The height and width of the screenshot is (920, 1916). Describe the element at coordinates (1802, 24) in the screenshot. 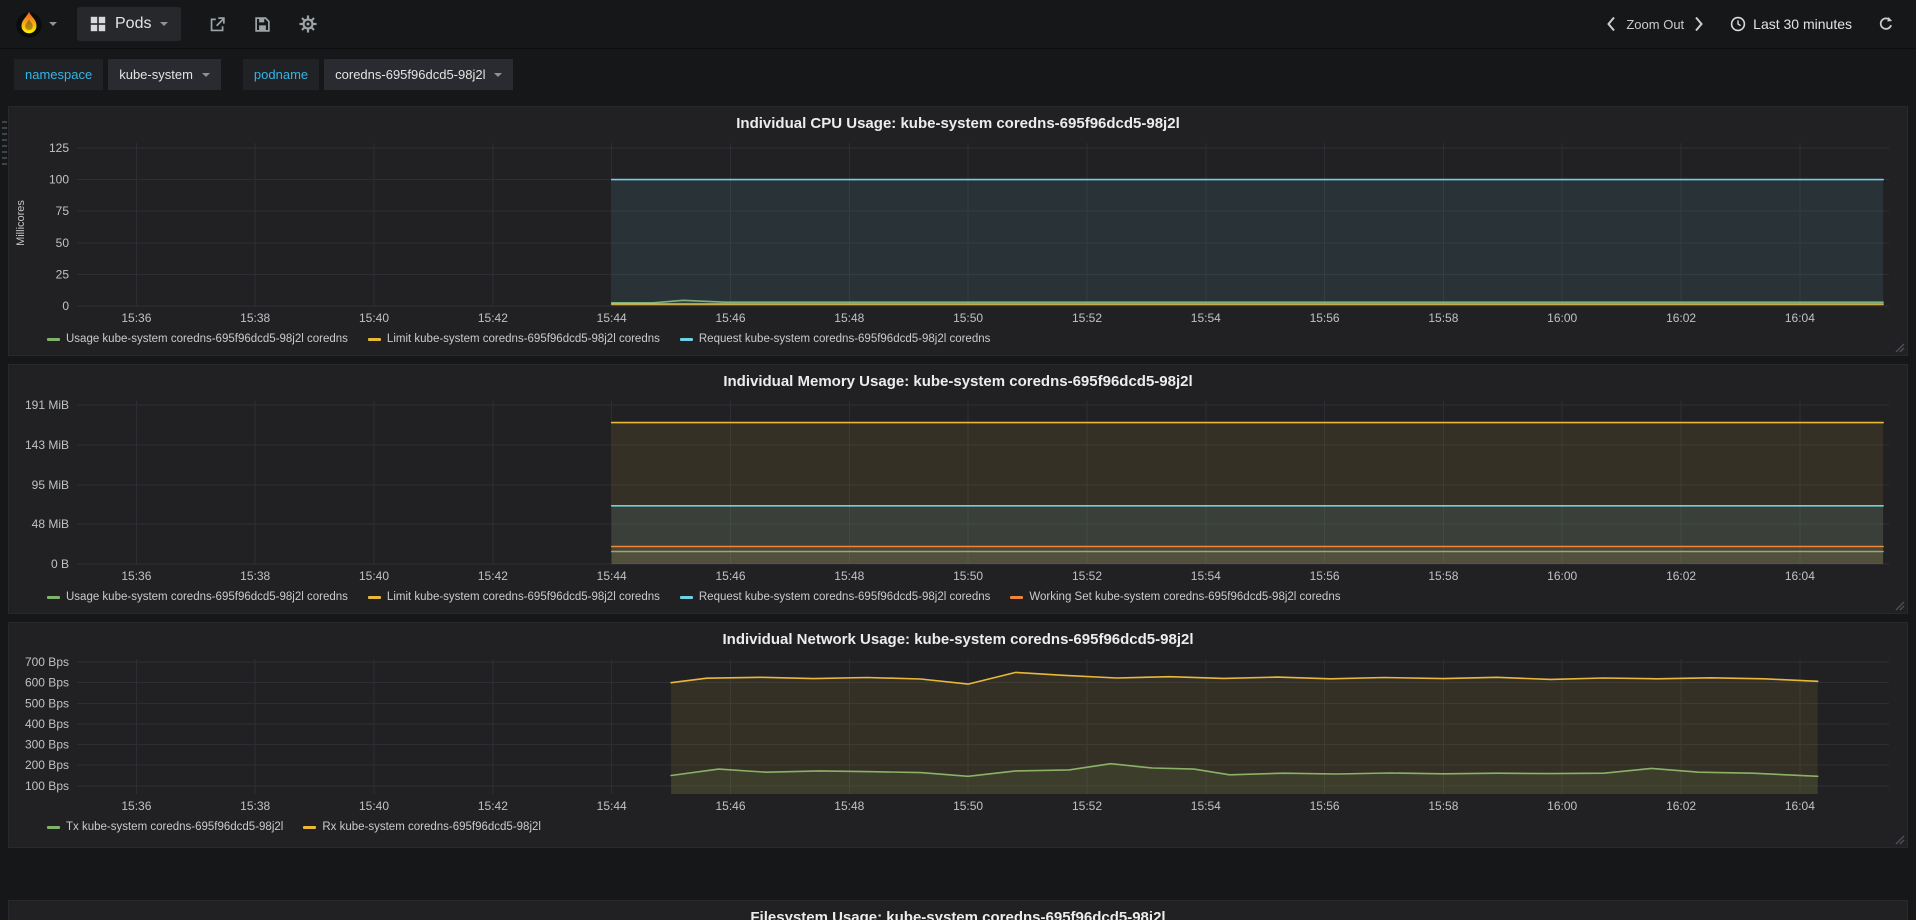

I see `time-range-label: Last 30 minutes` at that location.